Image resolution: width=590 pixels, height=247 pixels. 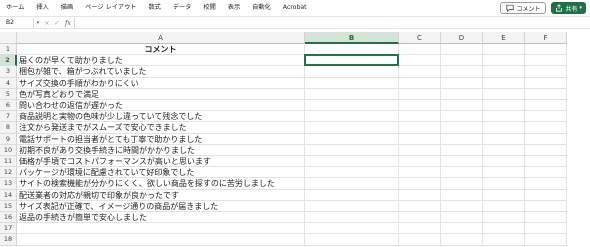 I want to click on cell-b9, so click(x=352, y=139).